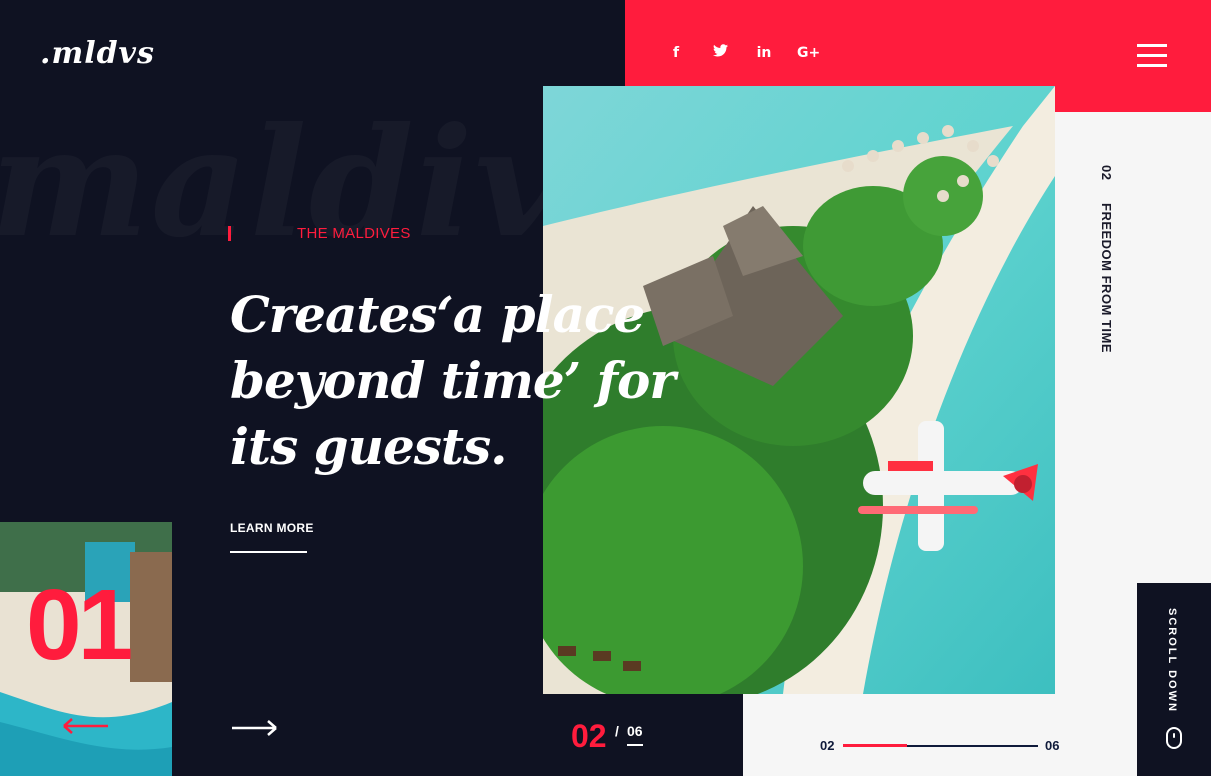  Describe the element at coordinates (1152, 56) in the screenshot. I see `hamburger-menu-icon` at that location.